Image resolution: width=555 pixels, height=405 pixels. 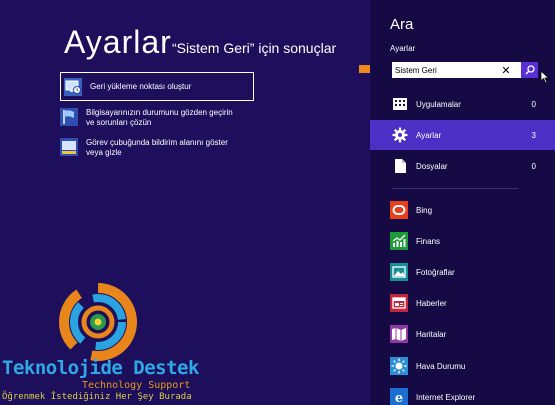 I want to click on svg-text: e, so click(x=399, y=398).